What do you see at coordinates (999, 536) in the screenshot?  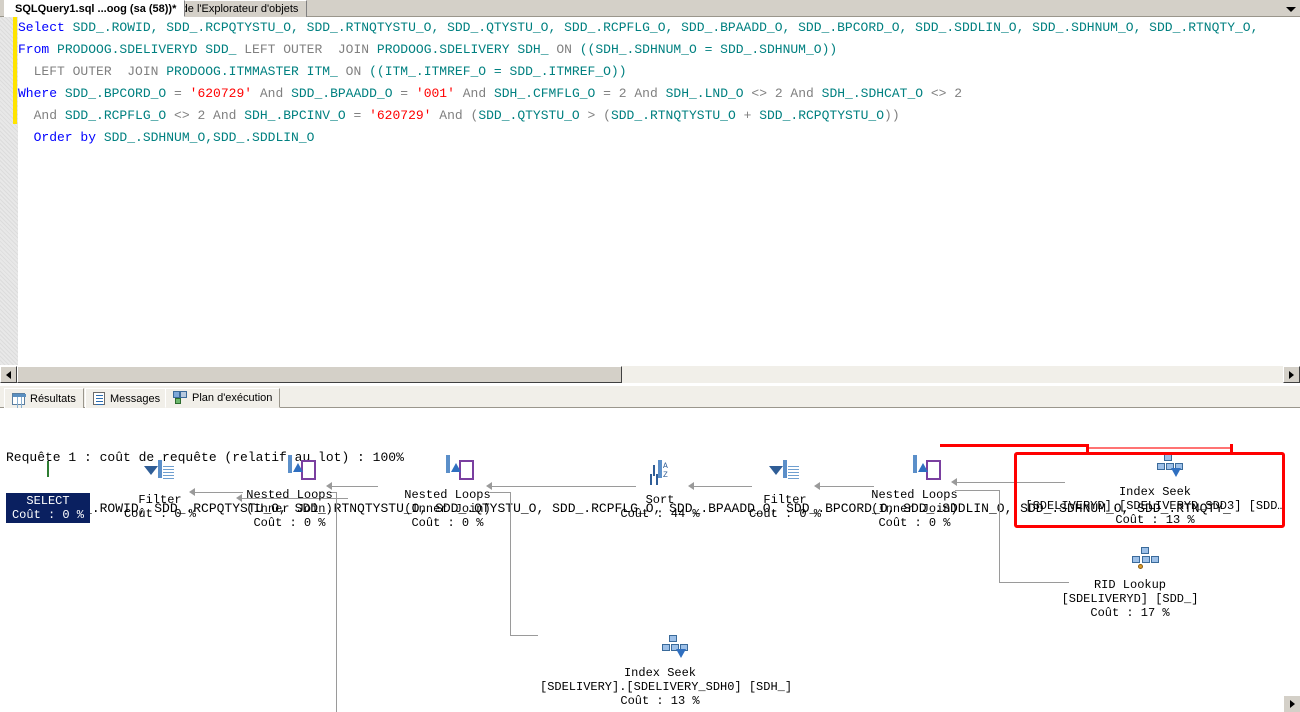 I see `connector-loops3-lower-v` at bounding box center [999, 536].